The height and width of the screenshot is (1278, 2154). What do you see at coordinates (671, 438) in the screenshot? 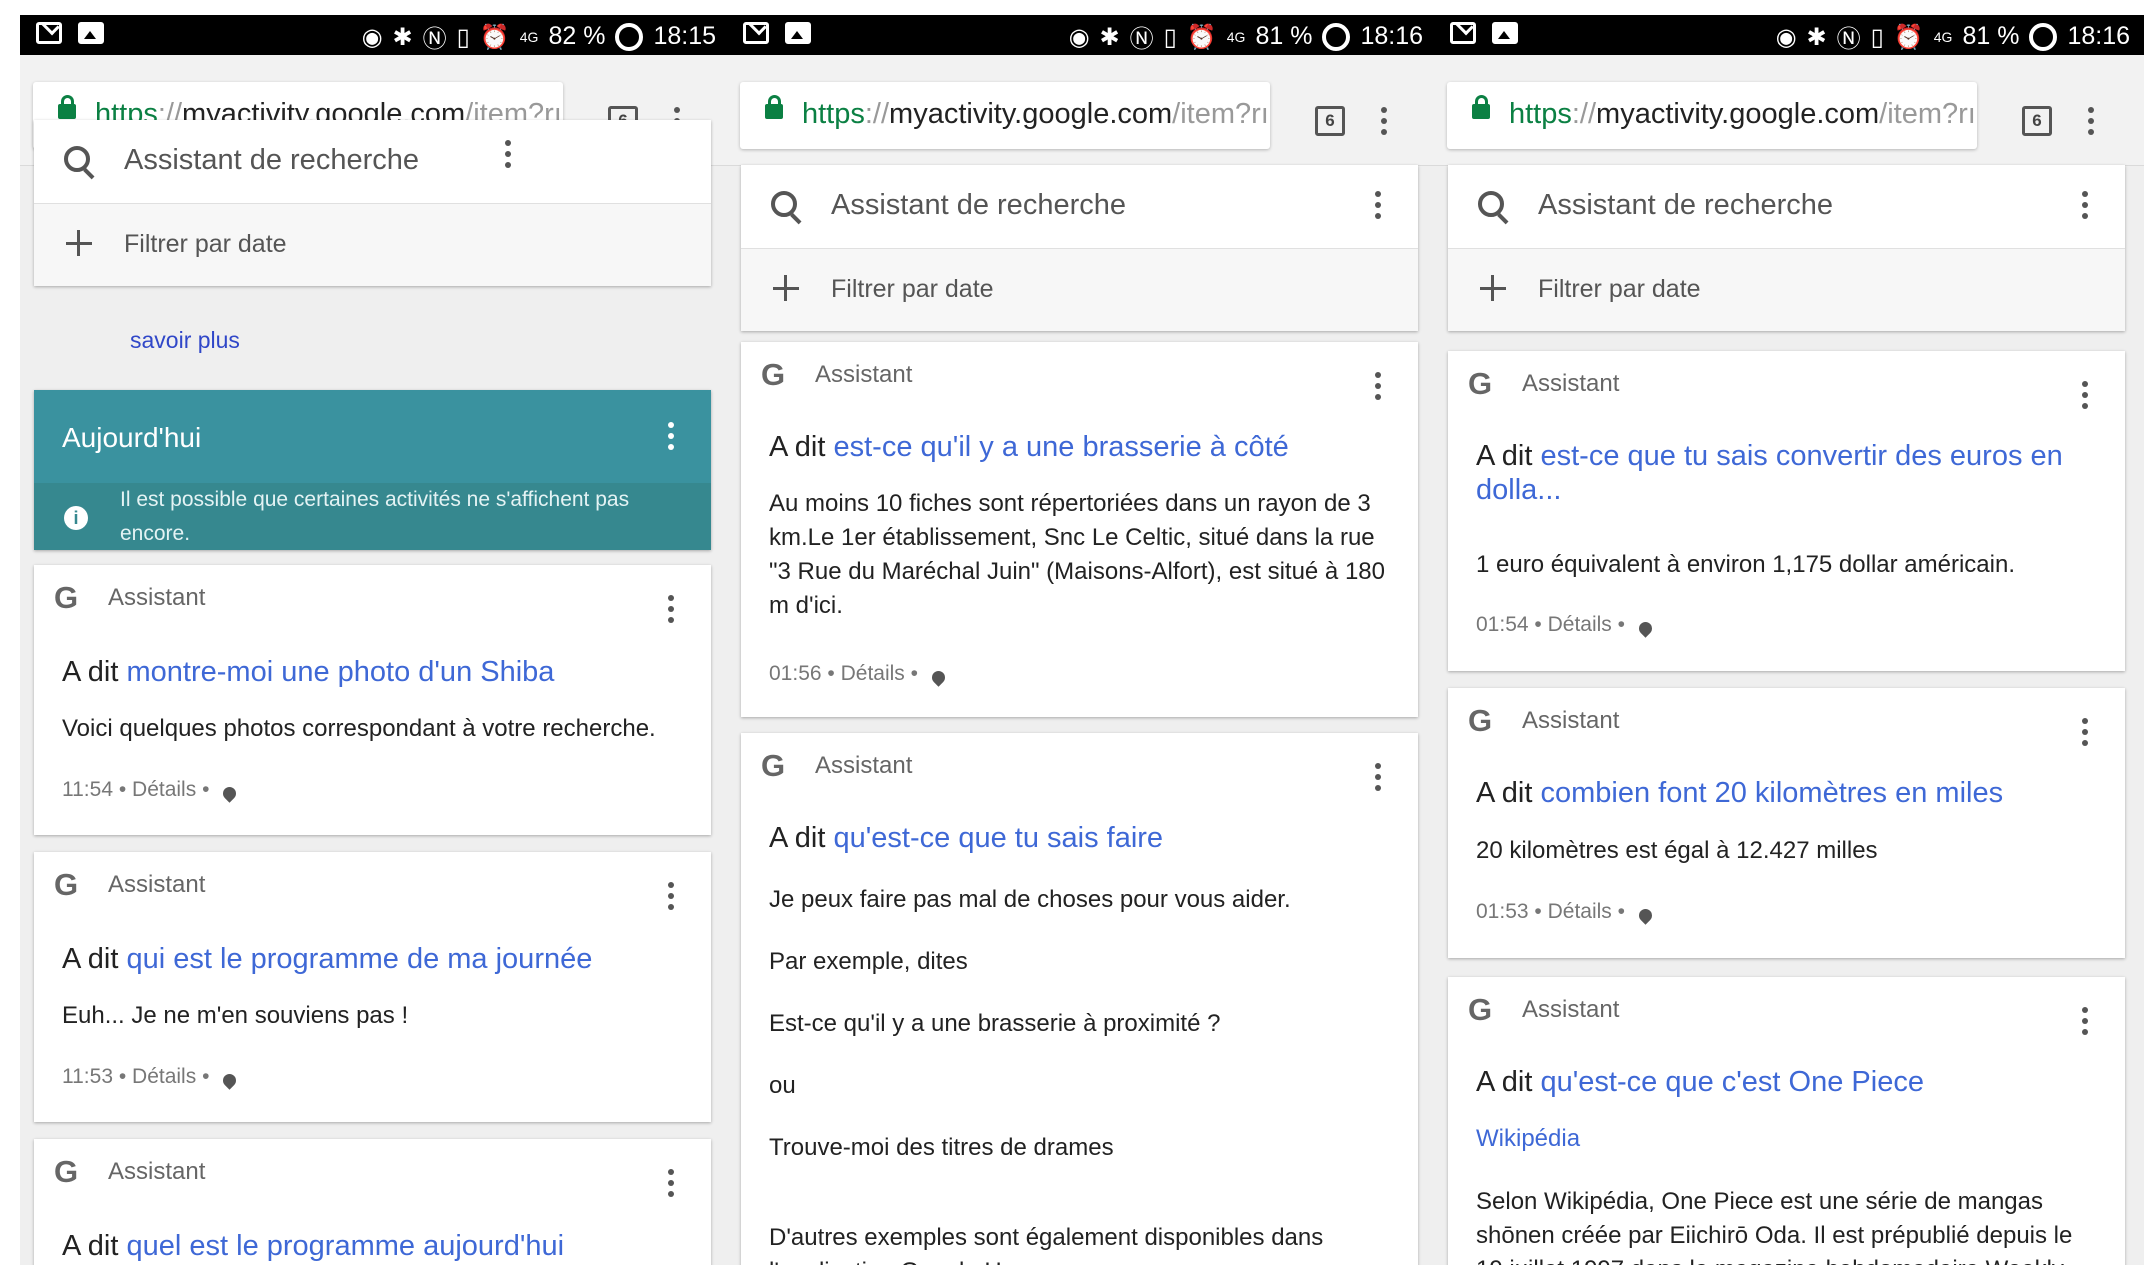
I see `today-menu-icon` at bounding box center [671, 438].